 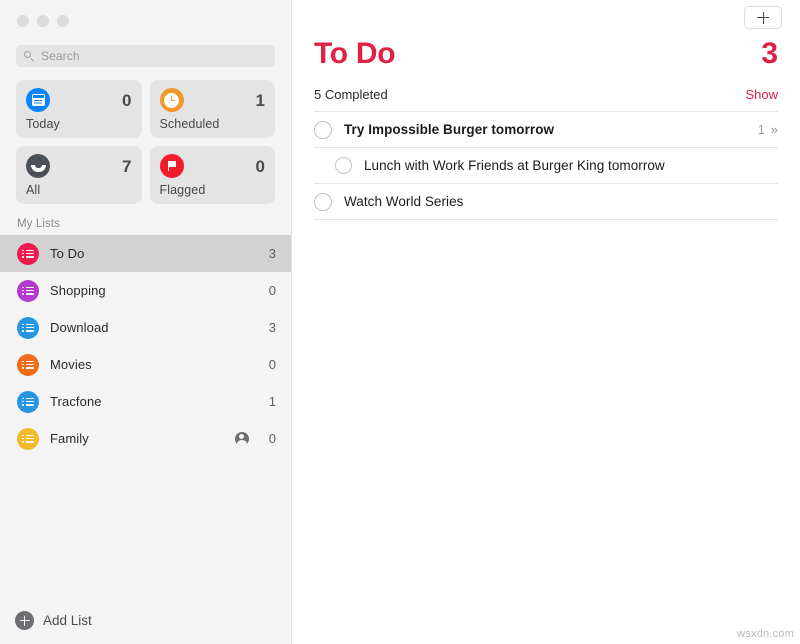 What do you see at coordinates (189, 124) in the screenshot?
I see `smart-list-label: Scheduled` at bounding box center [189, 124].